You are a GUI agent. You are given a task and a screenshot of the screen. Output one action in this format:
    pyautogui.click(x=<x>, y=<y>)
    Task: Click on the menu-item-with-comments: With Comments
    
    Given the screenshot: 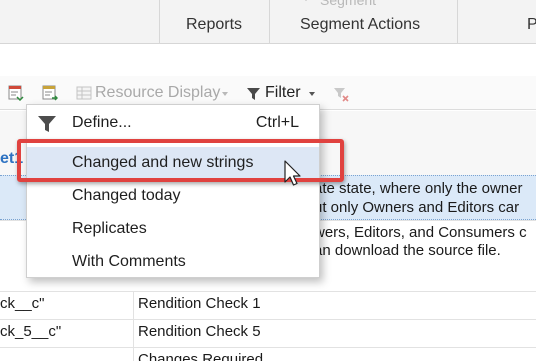 What is the action you would take?
    pyautogui.click(x=173, y=262)
    